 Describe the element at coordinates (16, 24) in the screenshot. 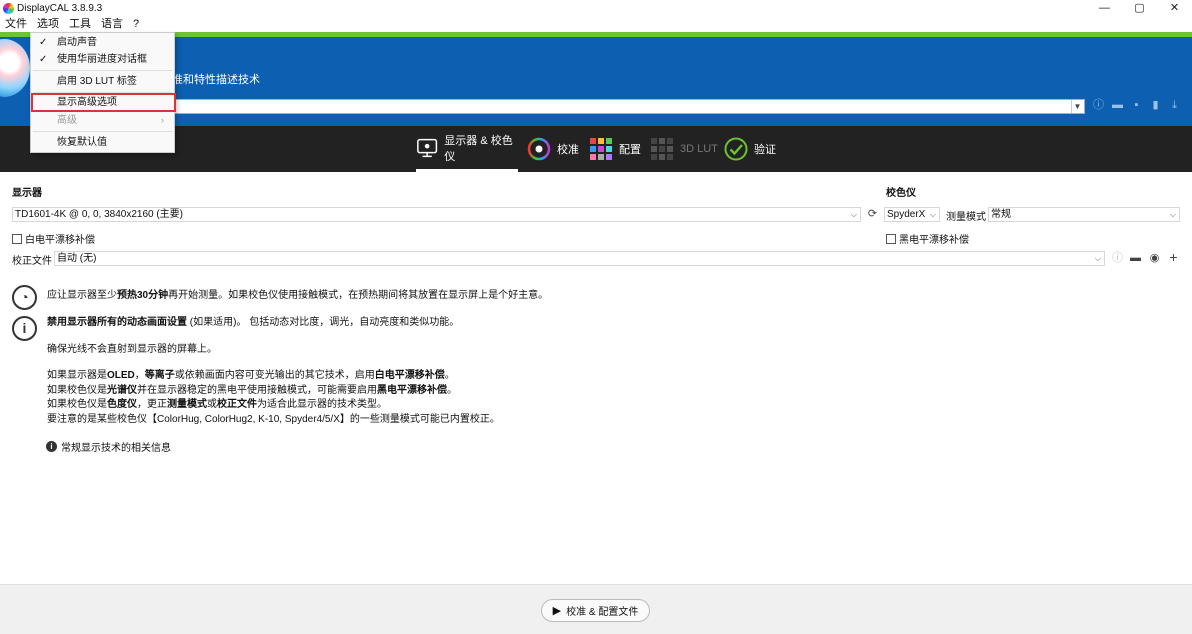

I see `menu-file: 文件` at that location.